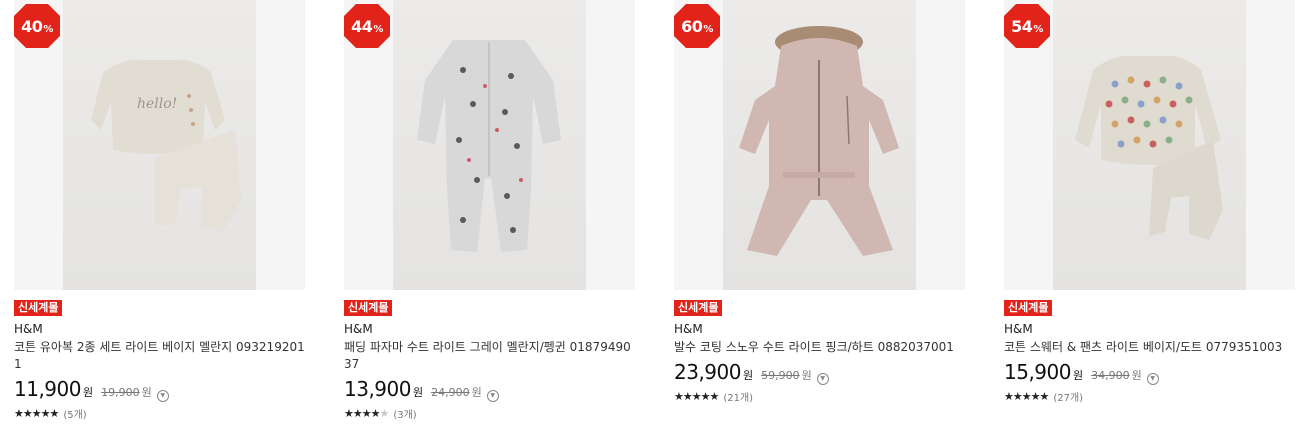 This screenshot has width=1303, height=448. I want to click on sale-price: 23,900, so click(707, 372).